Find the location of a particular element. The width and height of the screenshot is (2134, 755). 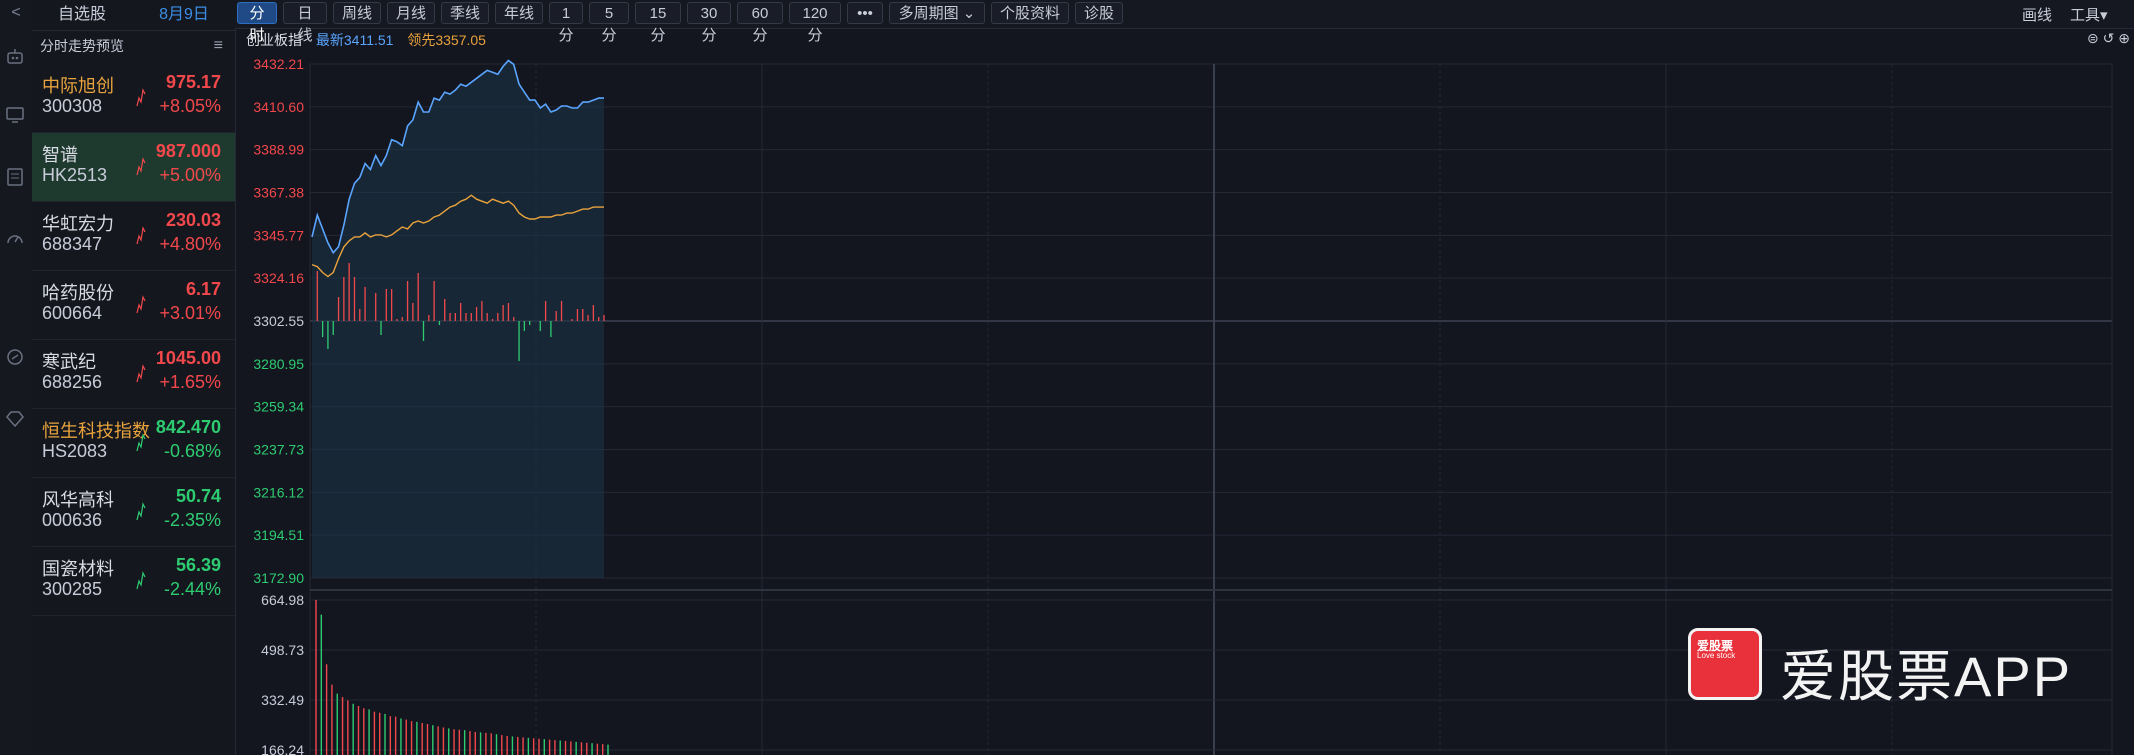

logo-line2: Love stock is located at coordinates (1716, 655).